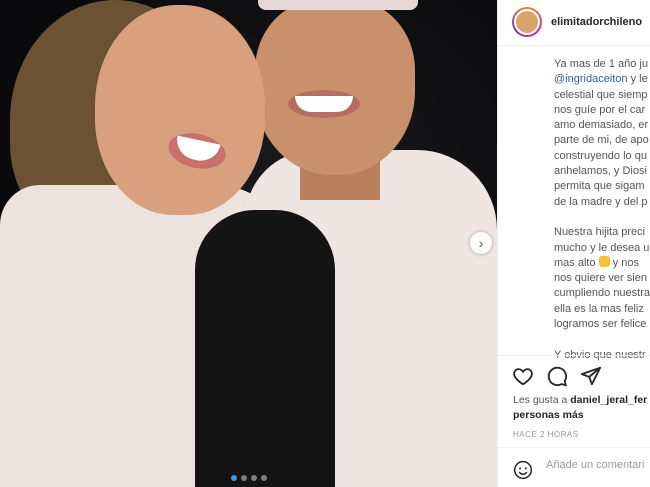 The height and width of the screenshot is (487, 650). Describe the element at coordinates (600, 324) in the screenshot. I see `caption-line: logramos ser felice` at that location.